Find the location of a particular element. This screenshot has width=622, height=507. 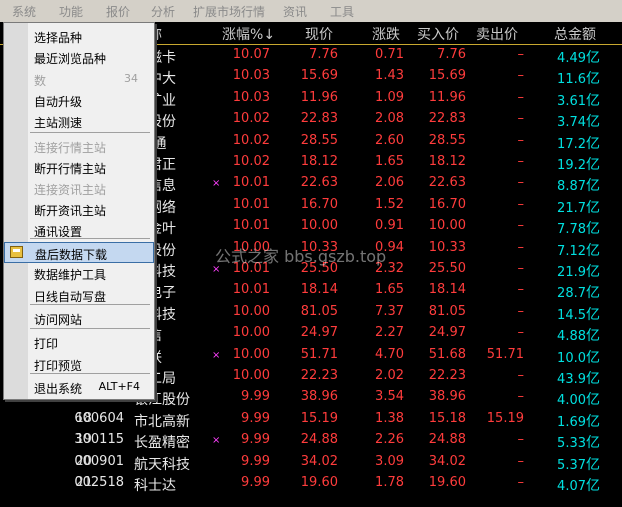

bid-price: 19.60 is located at coordinates (447, 482).